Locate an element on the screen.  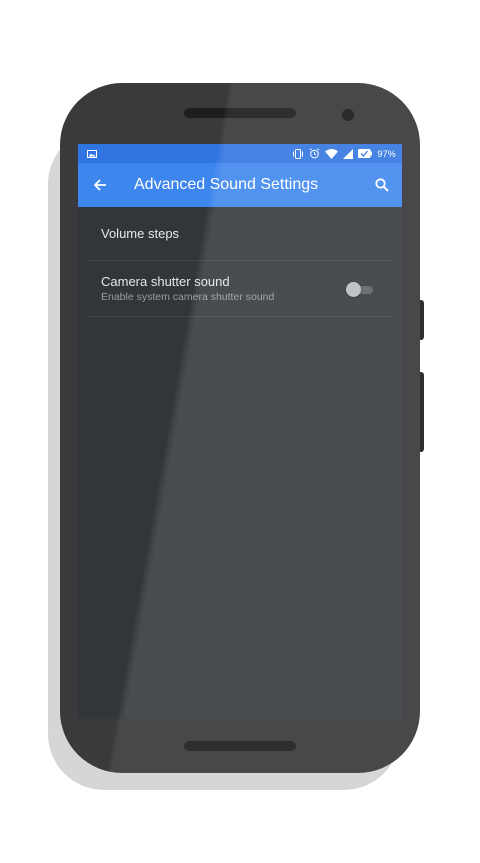
camera-shutter-summary: Enable system camera shutter sound is located at coordinates (188, 297).